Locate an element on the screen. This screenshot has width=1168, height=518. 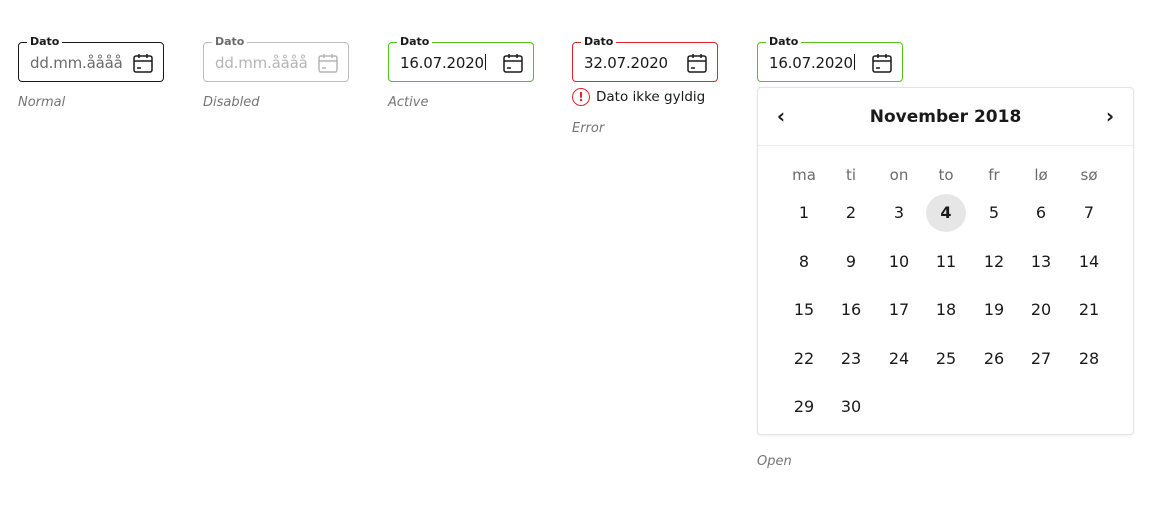
calendar-day: 19 is located at coordinates (994, 310).